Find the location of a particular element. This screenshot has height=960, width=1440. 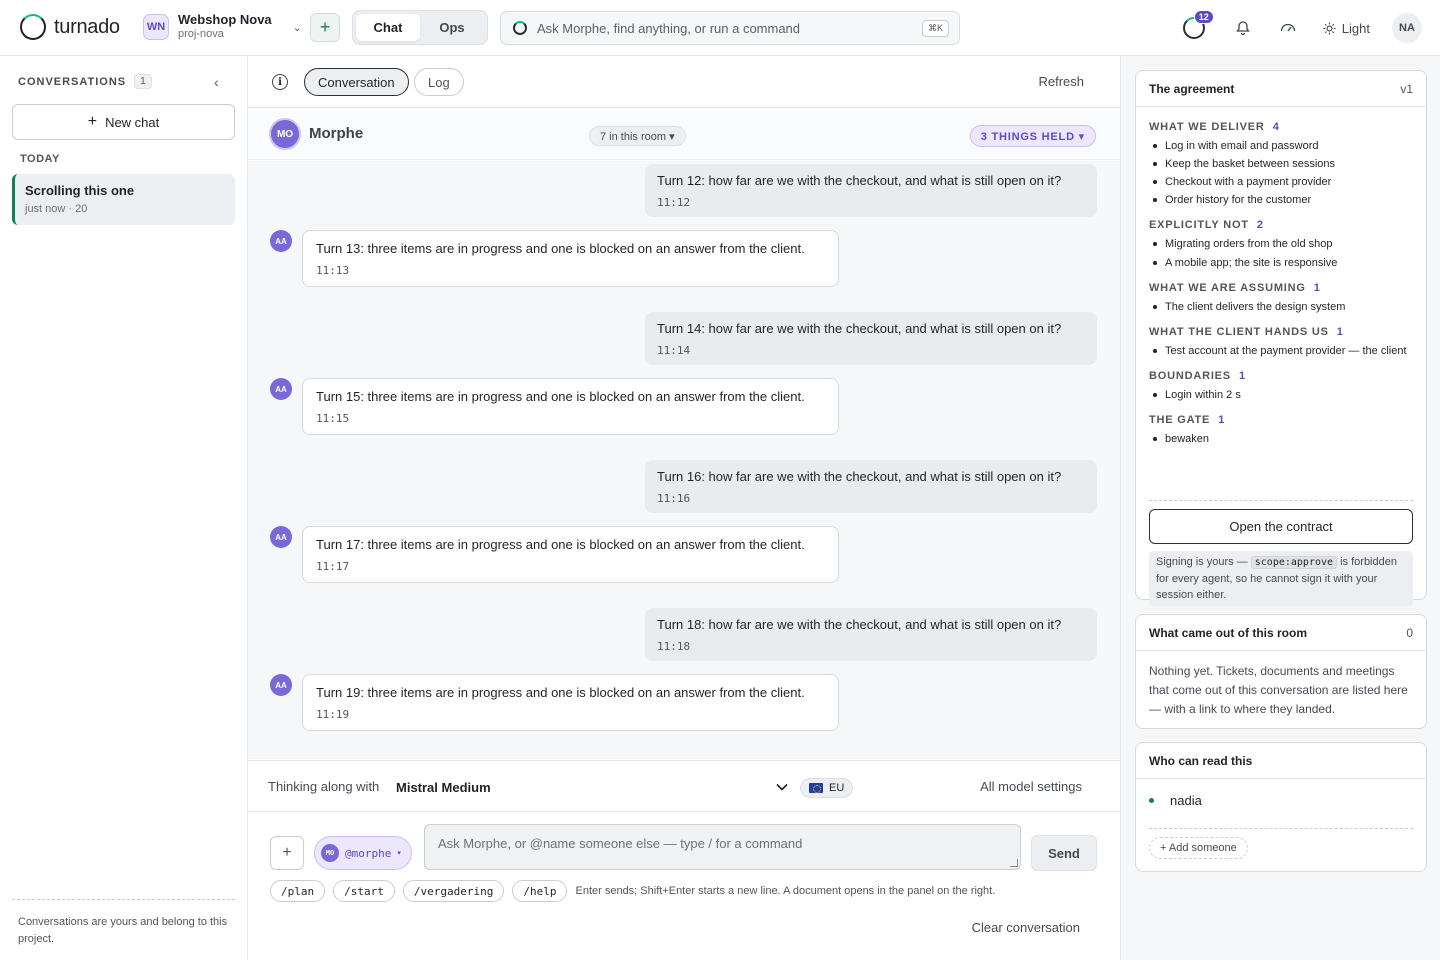

room-name: Morphe is located at coordinates (336, 133).